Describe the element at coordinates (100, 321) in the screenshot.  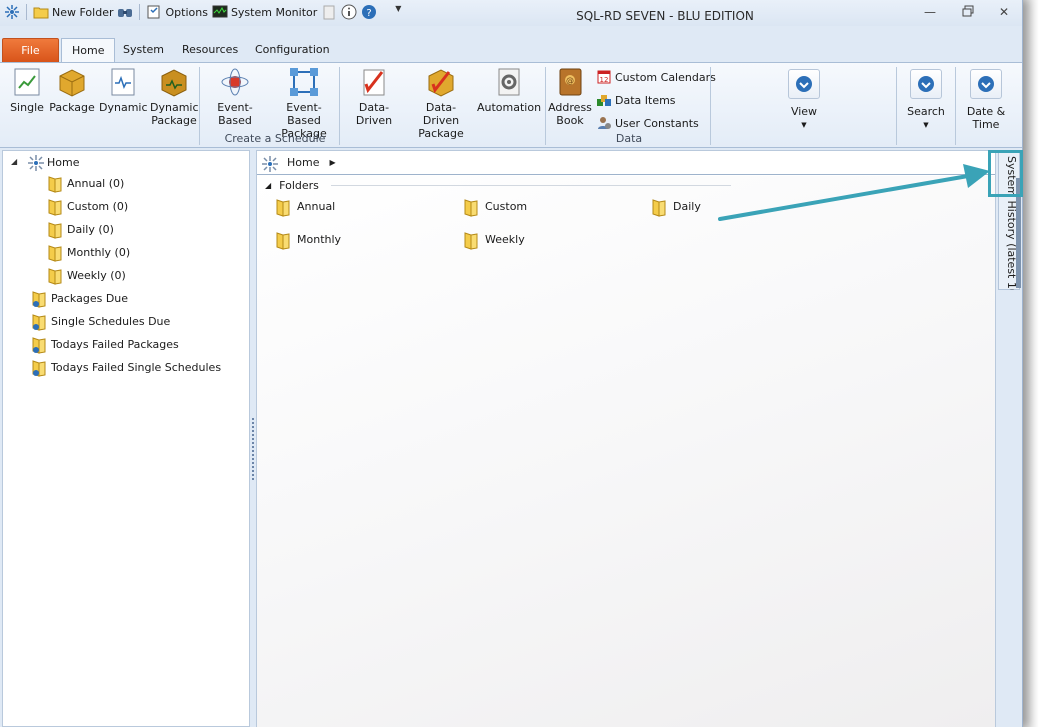
I see `tree-item-single-schedules-due: Single Schedules Due` at that location.